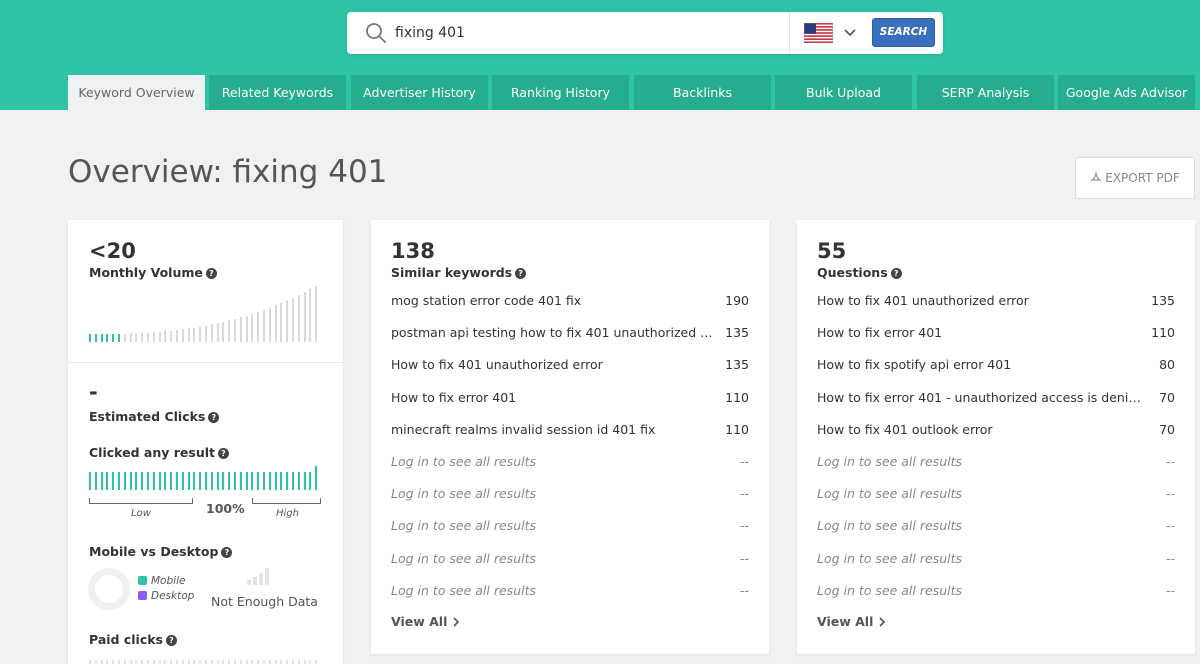  What do you see at coordinates (828, 33) in the screenshot?
I see `country-select` at bounding box center [828, 33].